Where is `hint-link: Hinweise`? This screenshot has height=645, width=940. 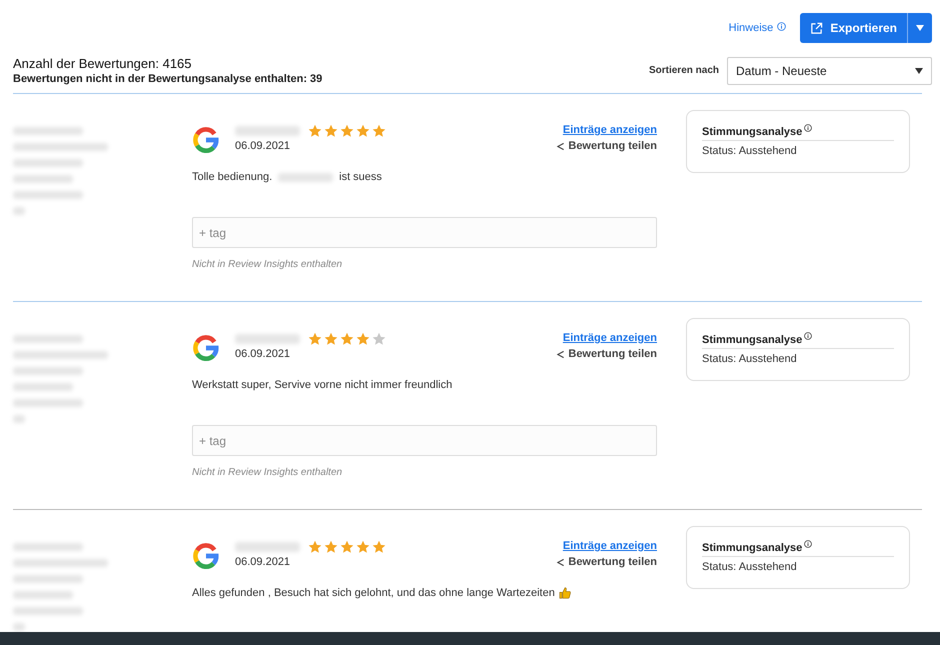 hint-link: Hinweise is located at coordinates (751, 28).